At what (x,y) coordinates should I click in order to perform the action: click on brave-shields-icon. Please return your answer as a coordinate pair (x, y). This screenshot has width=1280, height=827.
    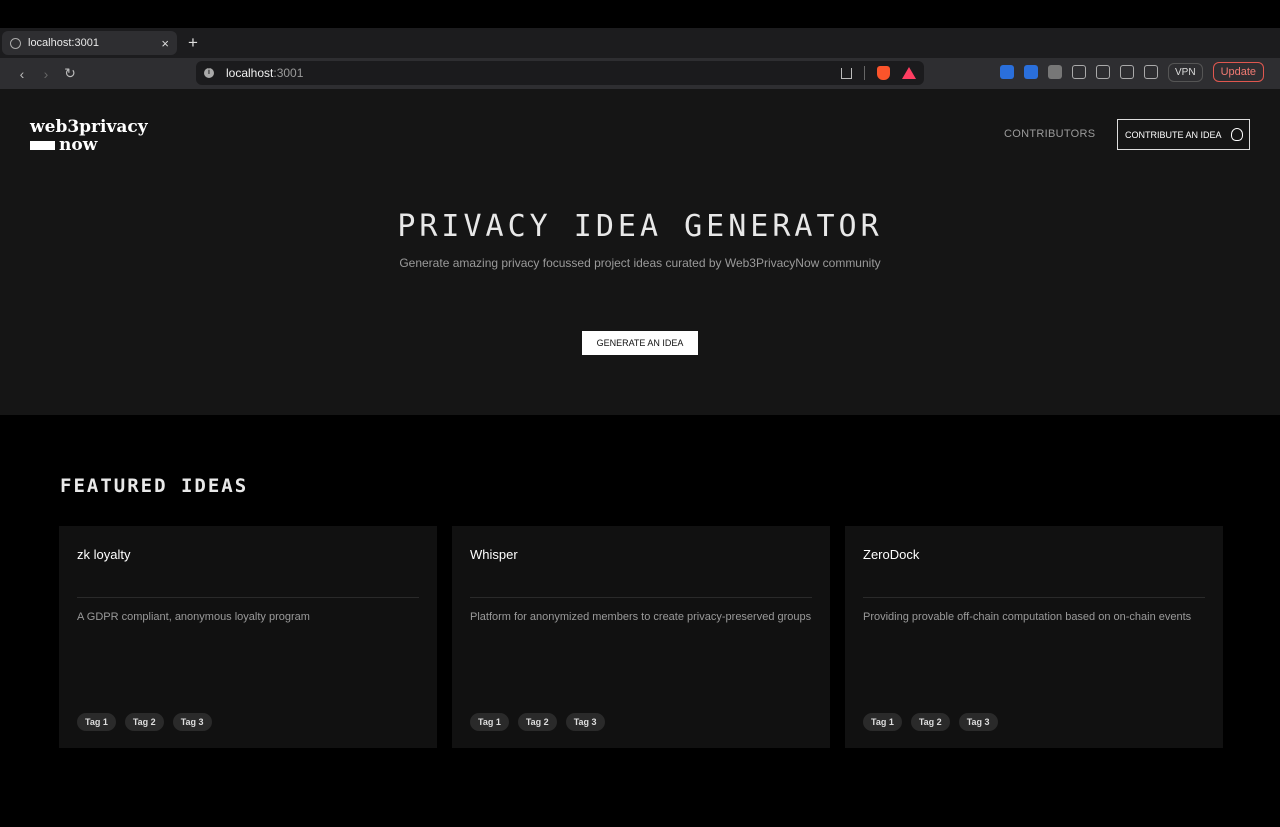
    Looking at the image, I should click on (883, 73).